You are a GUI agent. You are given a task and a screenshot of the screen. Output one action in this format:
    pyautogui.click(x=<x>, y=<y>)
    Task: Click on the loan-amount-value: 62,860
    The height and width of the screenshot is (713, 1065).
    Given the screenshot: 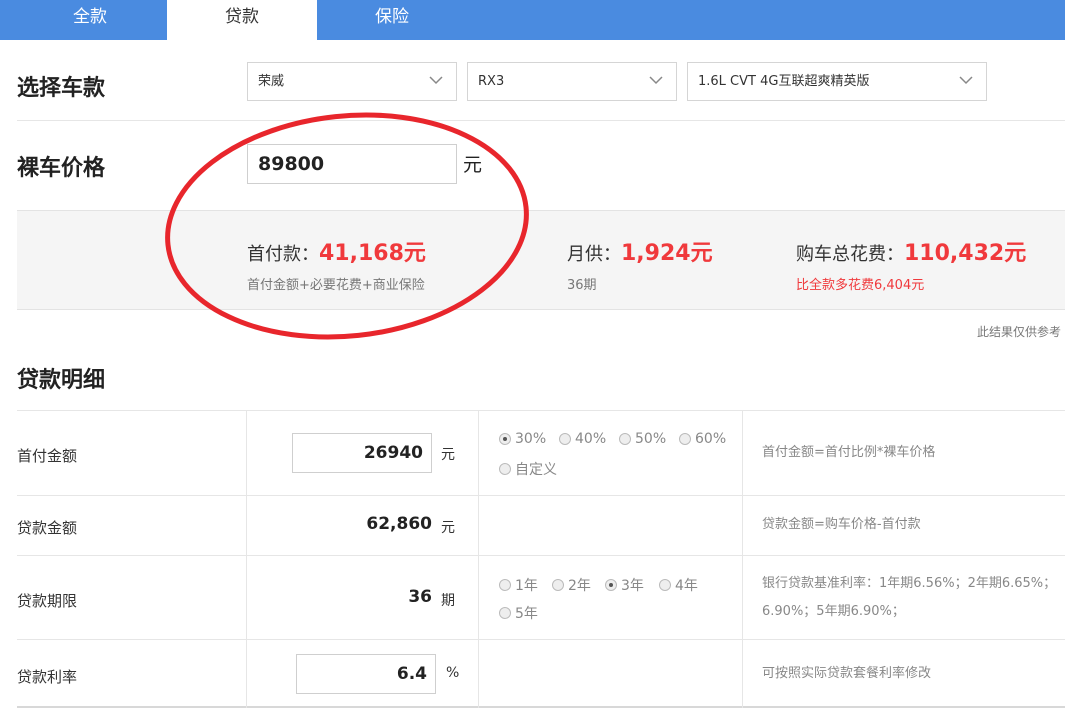 What is the action you would take?
    pyautogui.click(x=399, y=524)
    